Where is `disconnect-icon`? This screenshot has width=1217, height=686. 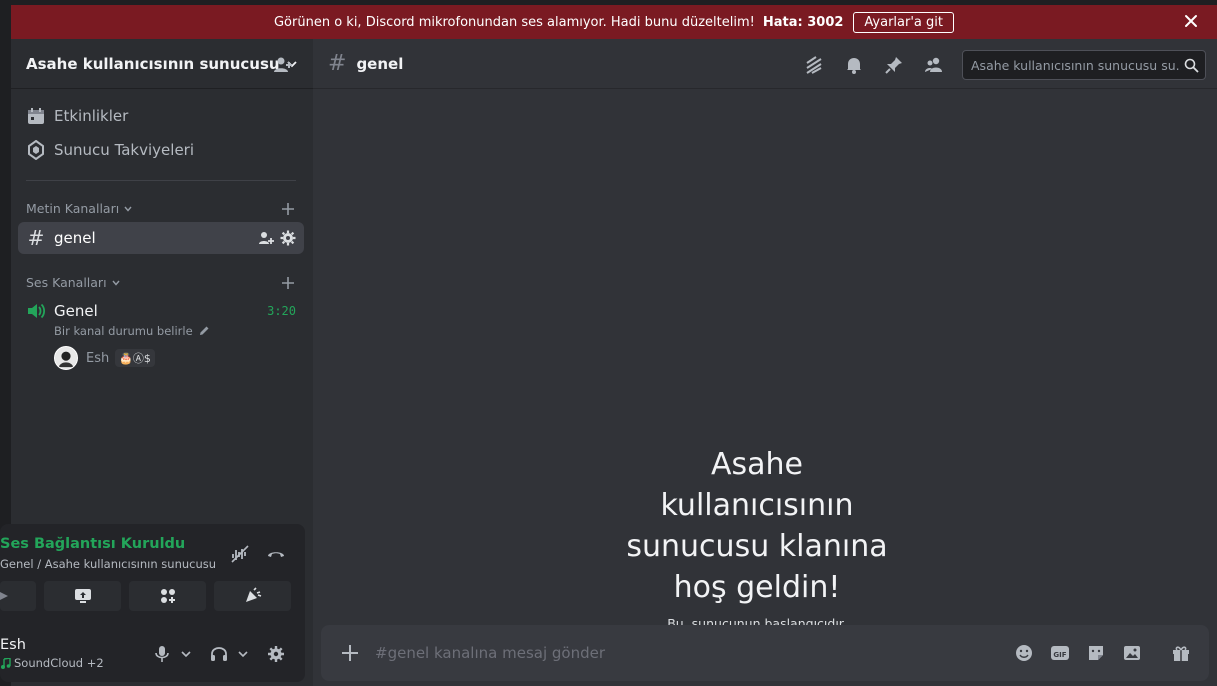
disconnect-icon is located at coordinates (276, 554).